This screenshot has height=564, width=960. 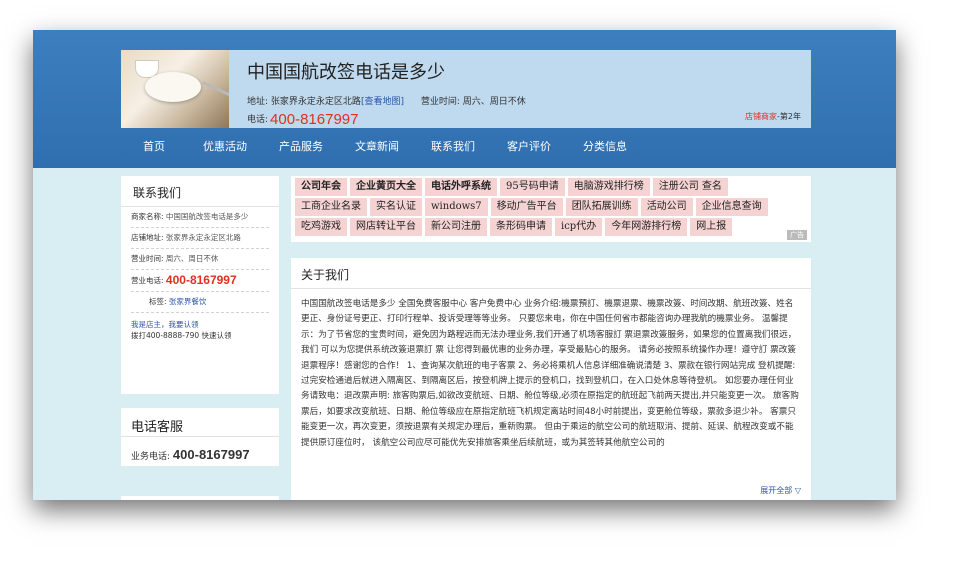 I want to click on tag-link: 张家界餐饮, so click(x=188, y=301).